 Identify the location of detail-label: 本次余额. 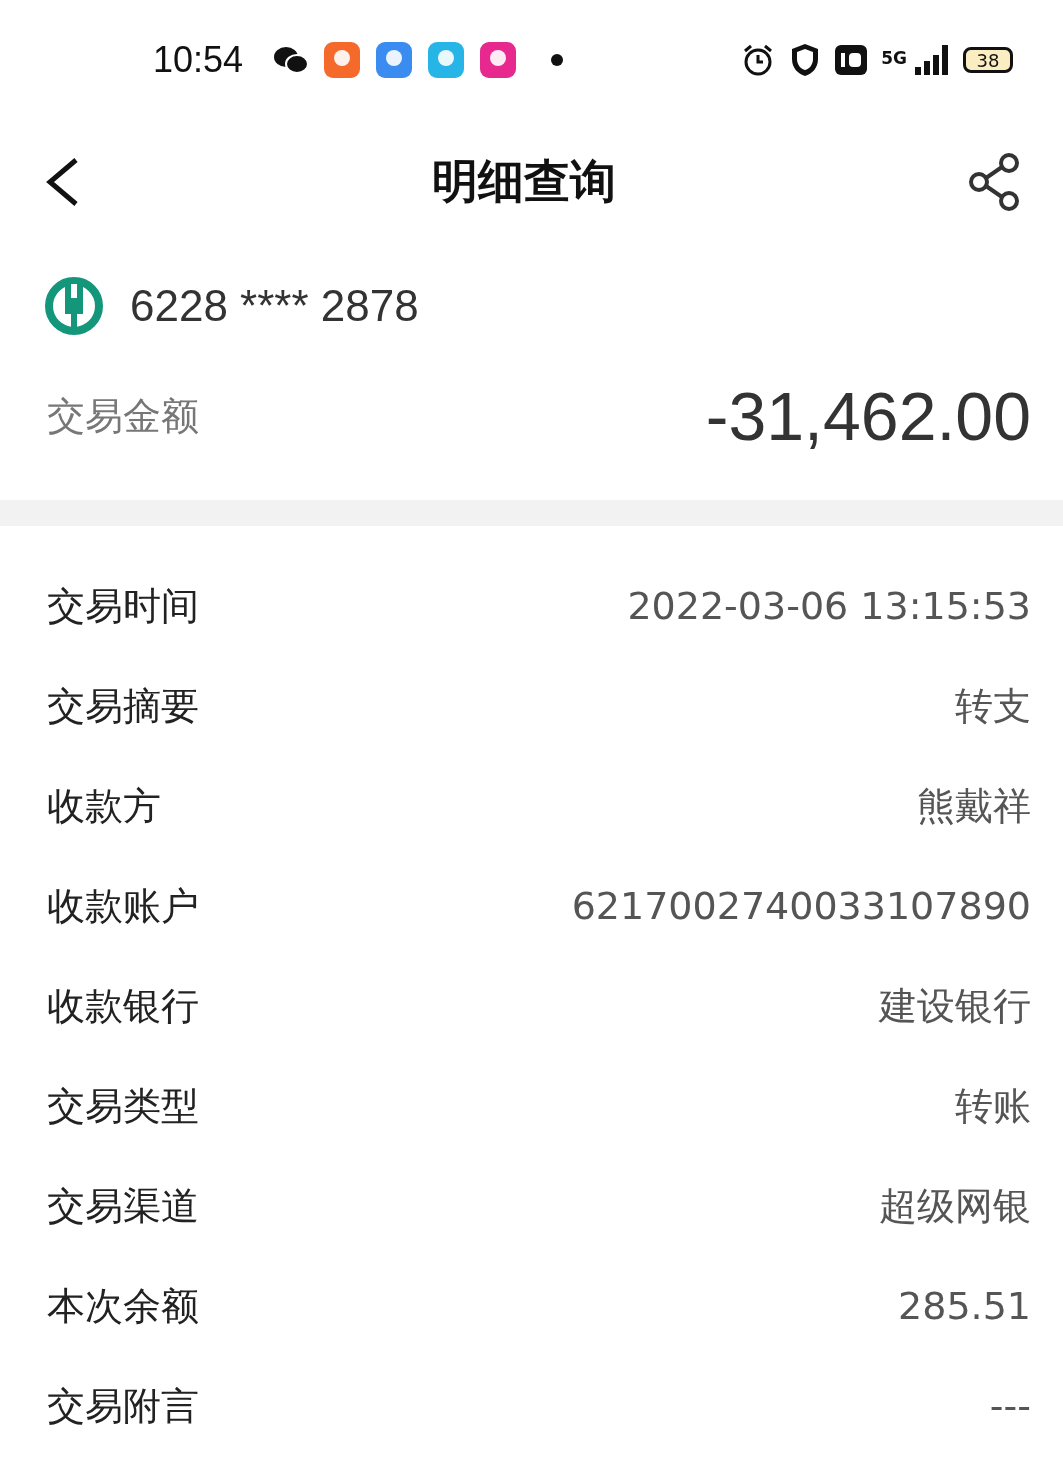
(123, 1306).